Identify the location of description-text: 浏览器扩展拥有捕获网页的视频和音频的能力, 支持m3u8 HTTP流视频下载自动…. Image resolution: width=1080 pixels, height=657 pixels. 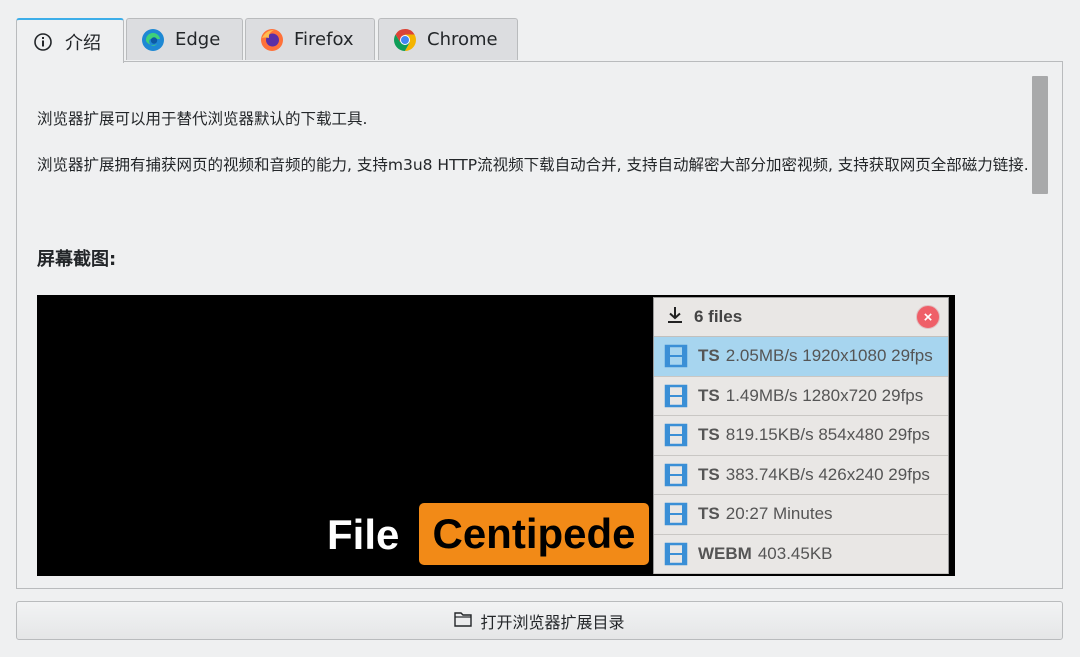
(533, 165).